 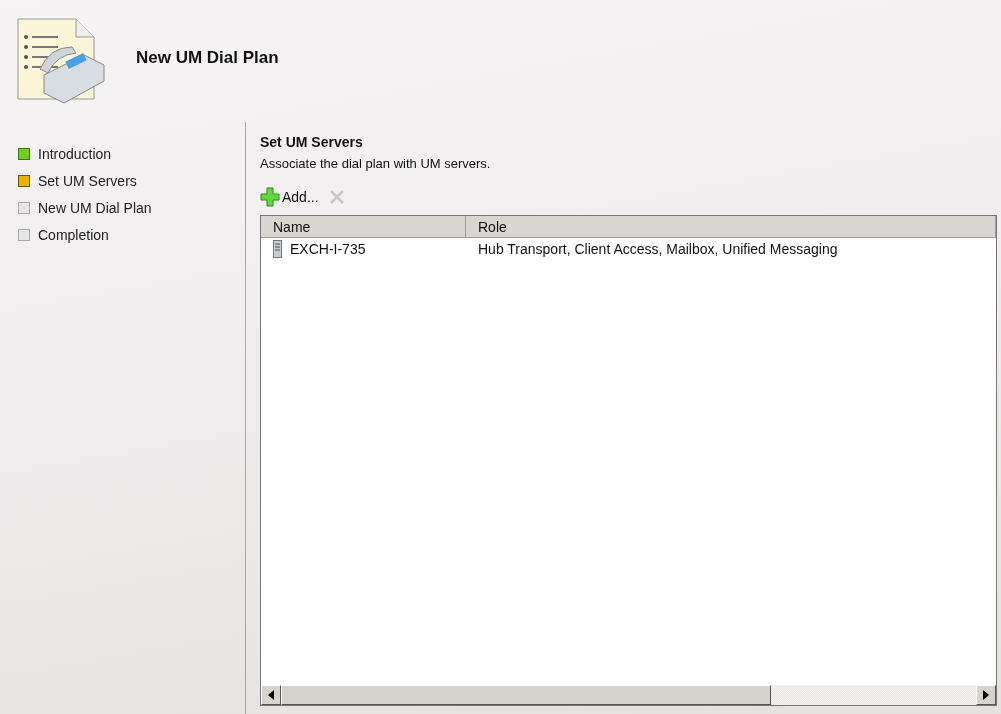 What do you see at coordinates (73, 235) in the screenshot?
I see `step-label: Completion` at bounding box center [73, 235].